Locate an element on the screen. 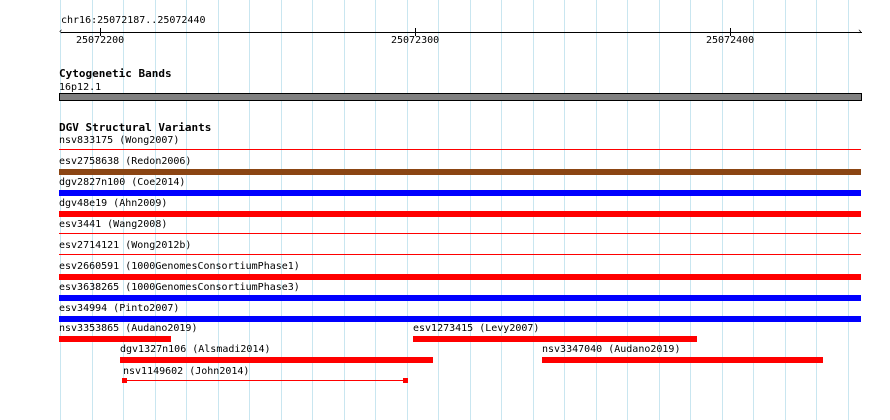  dgv-feature-label: esv3638265 (1000GenomesConsortiumPhase3) is located at coordinates (179, 287).